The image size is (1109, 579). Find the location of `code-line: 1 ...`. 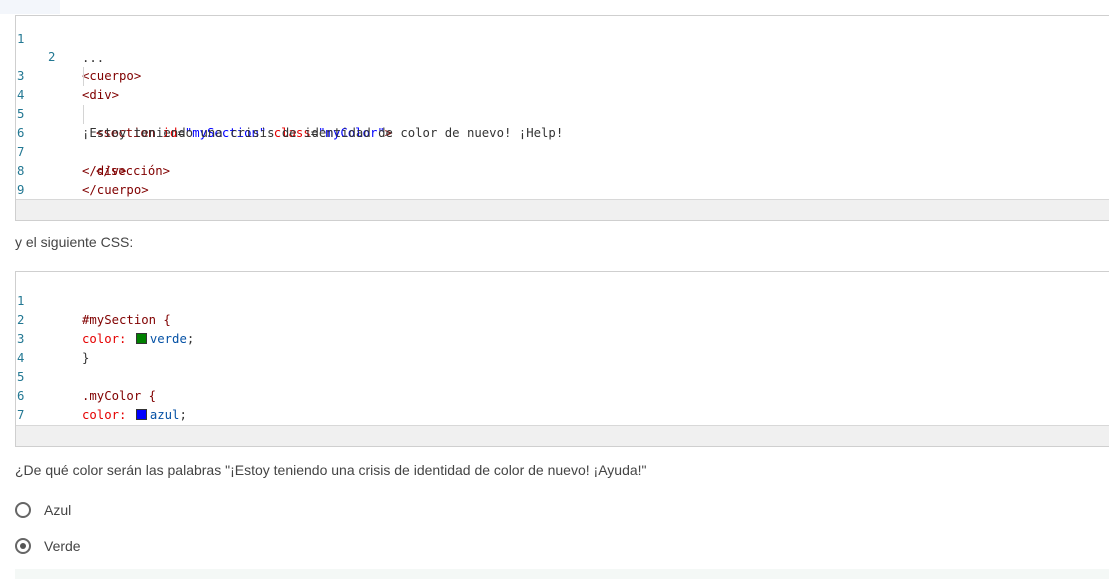

code-line: 1 ... is located at coordinates (562, 38).